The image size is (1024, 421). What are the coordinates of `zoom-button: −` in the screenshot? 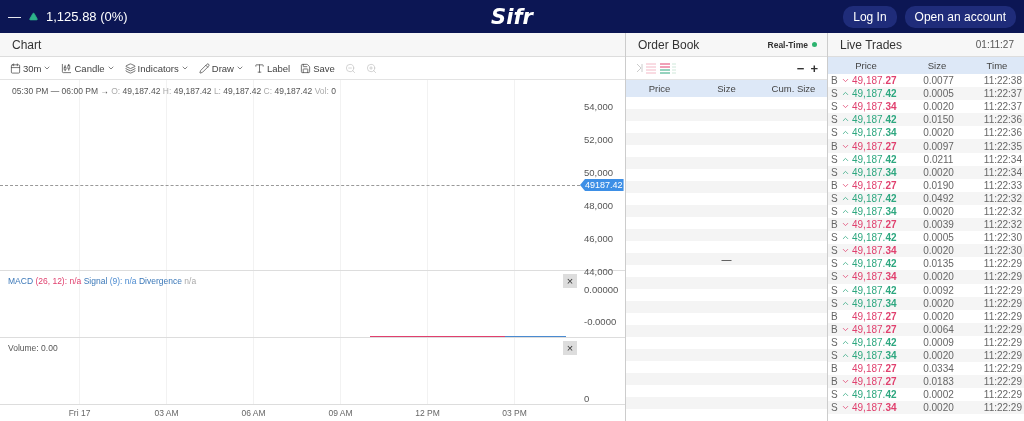 It's located at (800, 68).